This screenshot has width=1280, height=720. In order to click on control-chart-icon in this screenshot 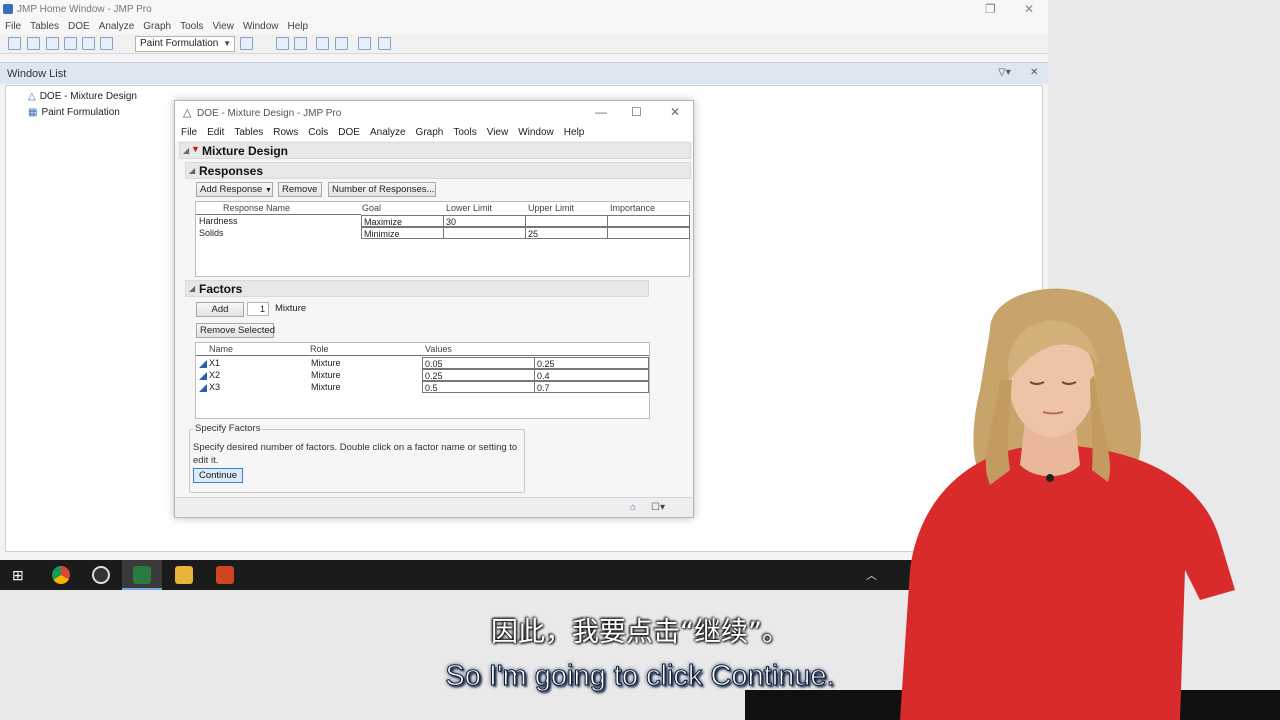, I will do `click(384, 43)`.